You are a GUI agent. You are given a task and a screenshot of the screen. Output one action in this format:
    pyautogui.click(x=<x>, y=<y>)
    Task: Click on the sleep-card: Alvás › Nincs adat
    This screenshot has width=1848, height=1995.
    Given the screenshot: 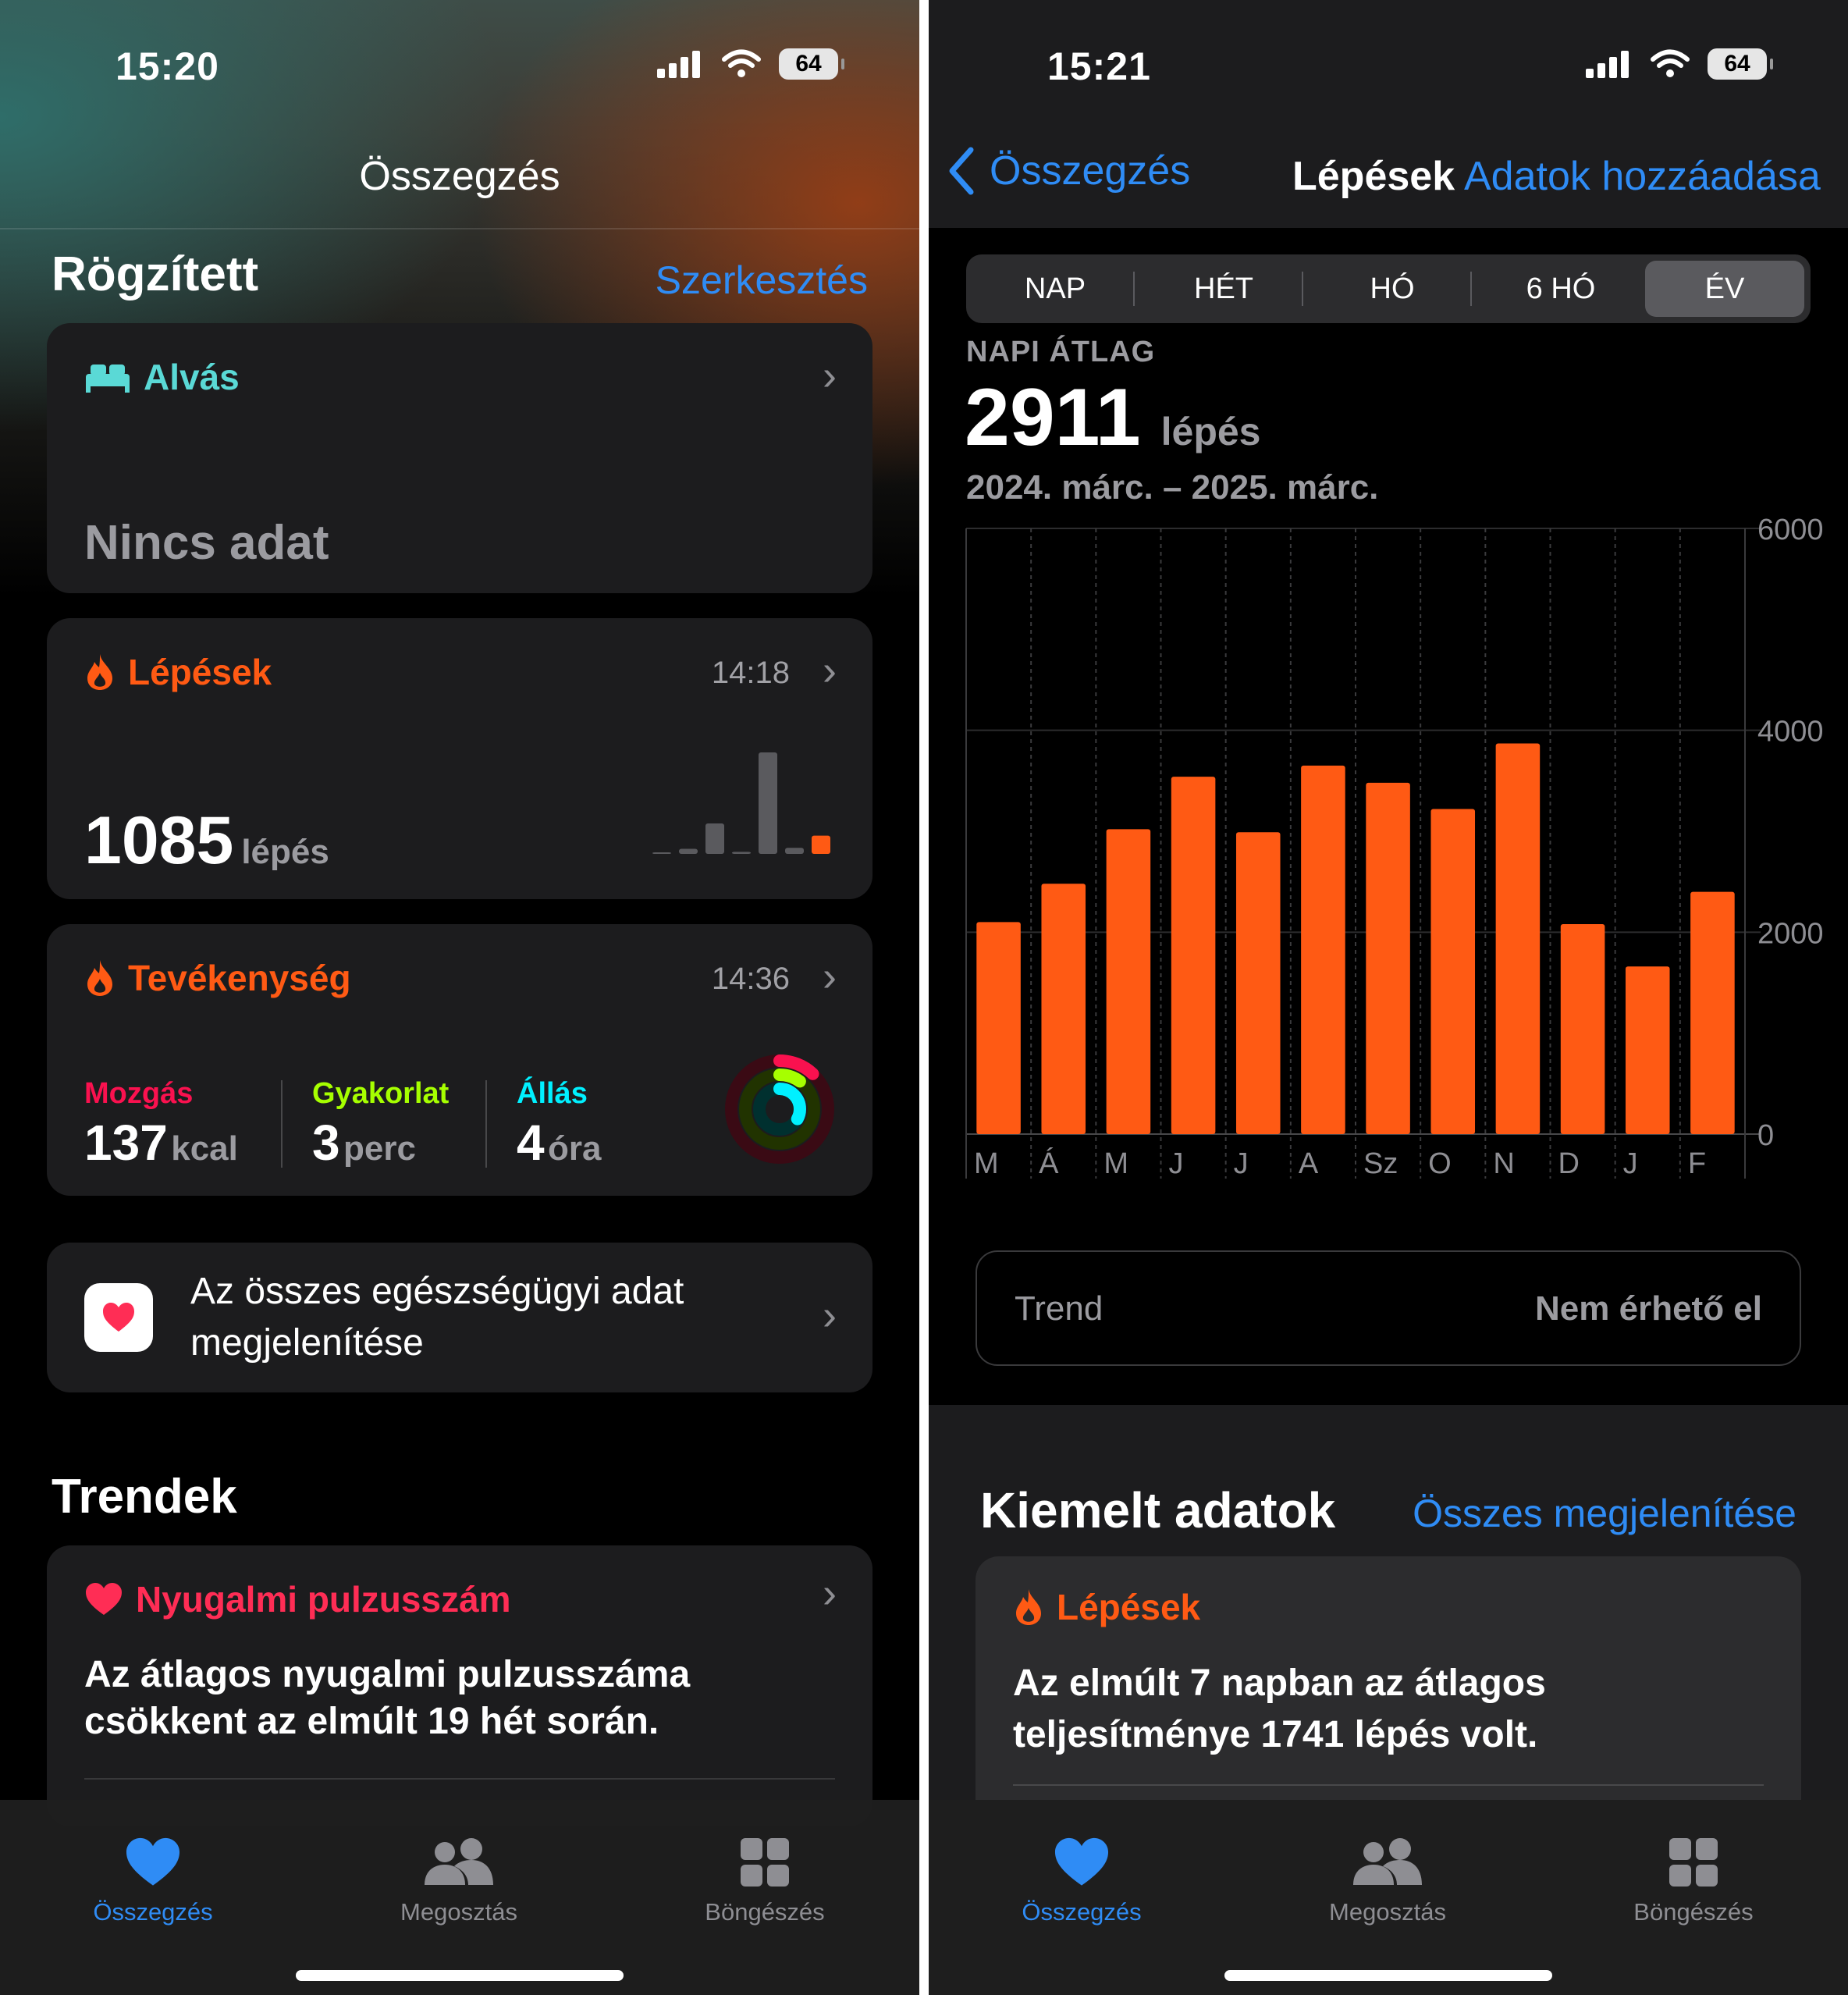 What is the action you would take?
    pyautogui.click(x=459, y=458)
    